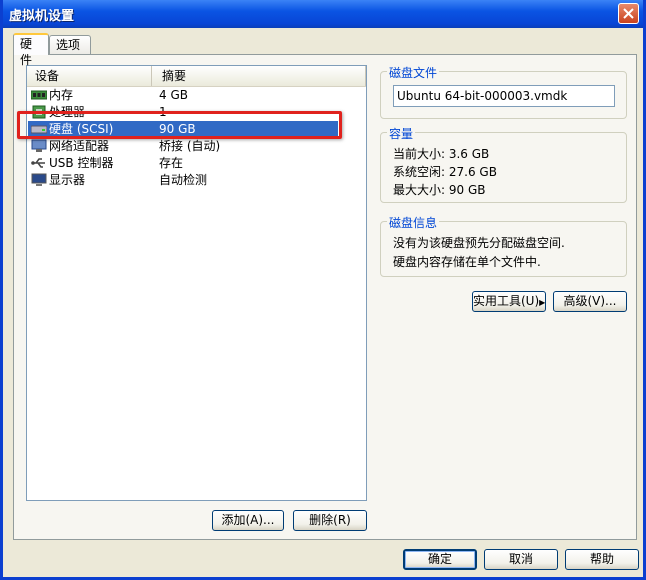 This screenshot has height=580, width=646. I want to click on disk-info-group: 磁盘信息 没有为该硬盘预先分配磁盘空间. 硬盘内容存储在单个文件中., so click(503, 245).